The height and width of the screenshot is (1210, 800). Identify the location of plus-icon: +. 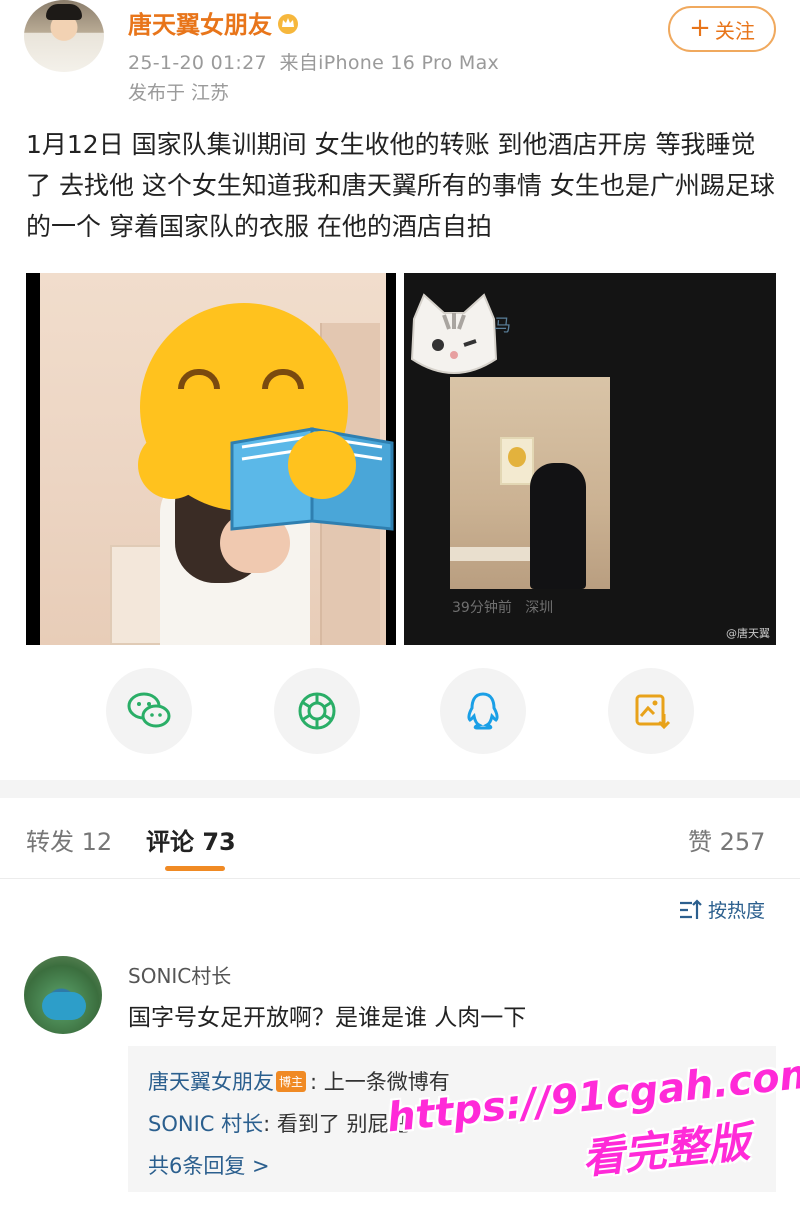
(700, 28).